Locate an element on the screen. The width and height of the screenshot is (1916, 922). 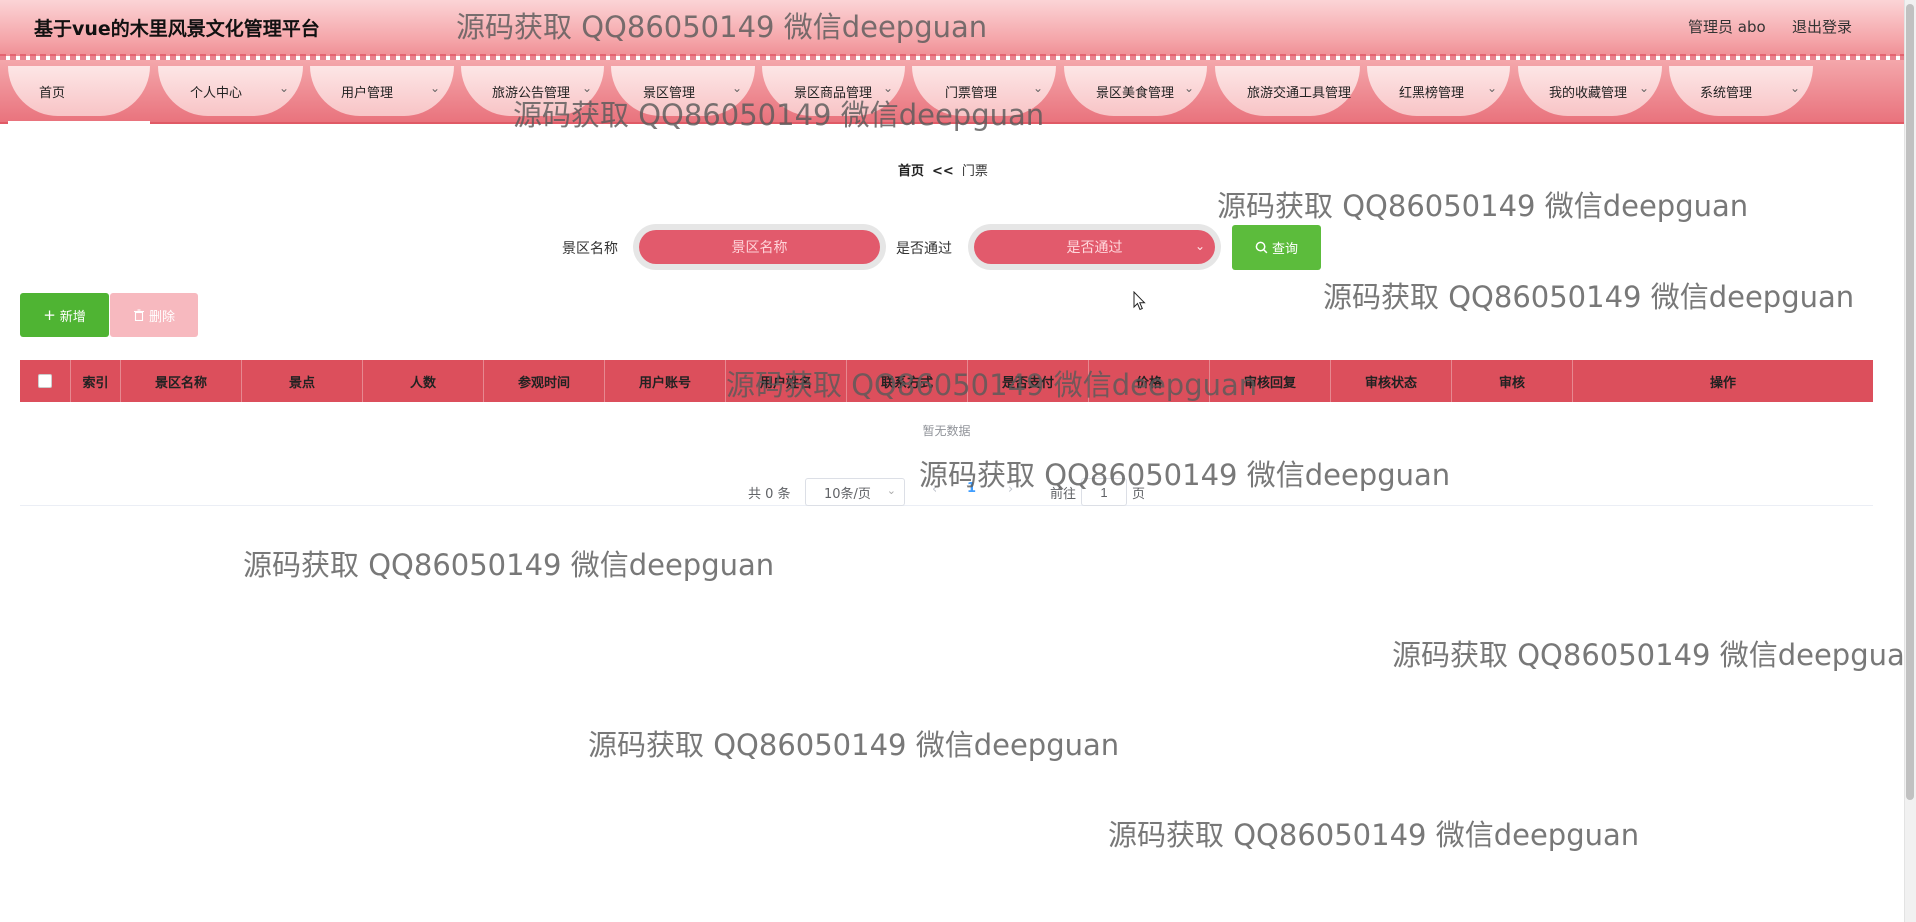
plus-icon: + is located at coordinates (49, 315).